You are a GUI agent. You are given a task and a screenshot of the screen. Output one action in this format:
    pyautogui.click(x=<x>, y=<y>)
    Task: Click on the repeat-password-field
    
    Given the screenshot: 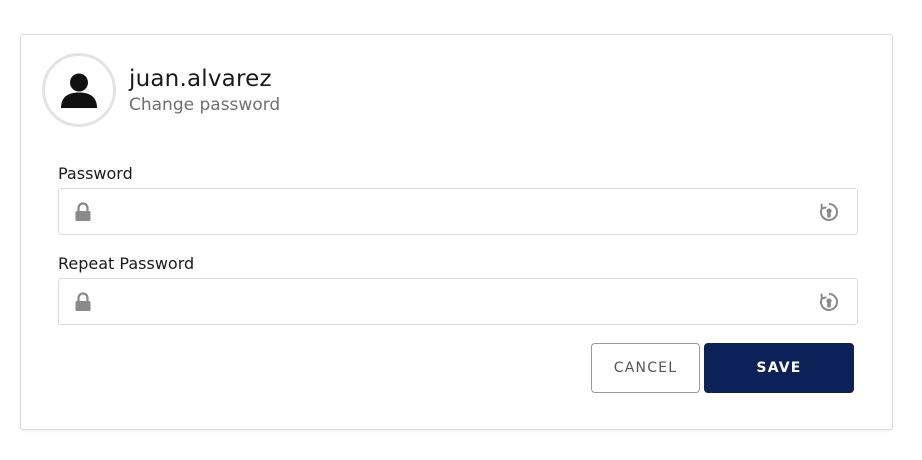 What is the action you would take?
    pyautogui.click(x=458, y=301)
    